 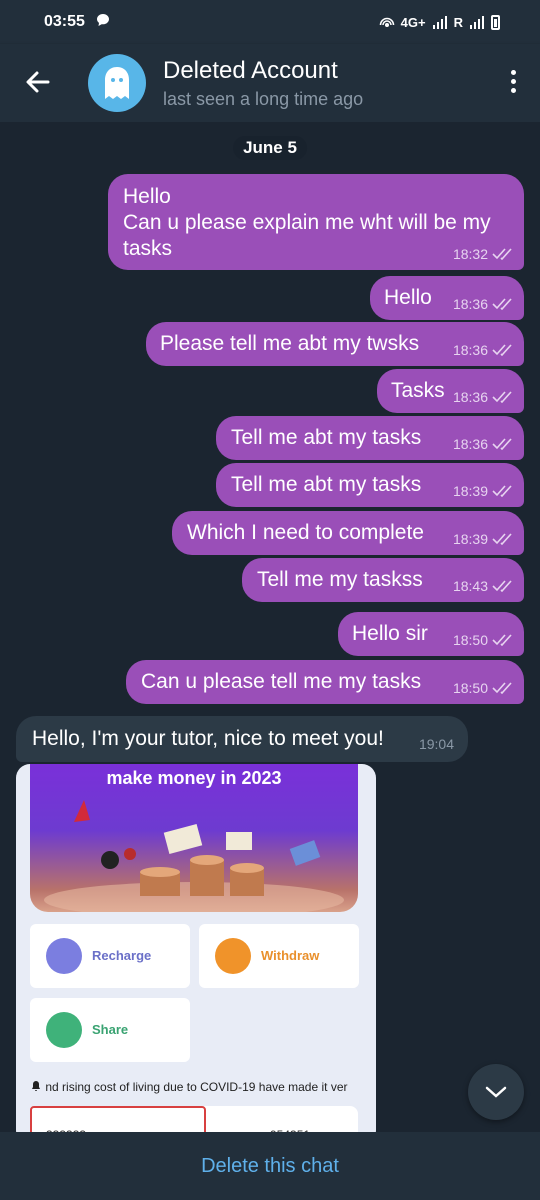 What do you see at coordinates (418, 390) in the screenshot?
I see `message-text: Tasks` at bounding box center [418, 390].